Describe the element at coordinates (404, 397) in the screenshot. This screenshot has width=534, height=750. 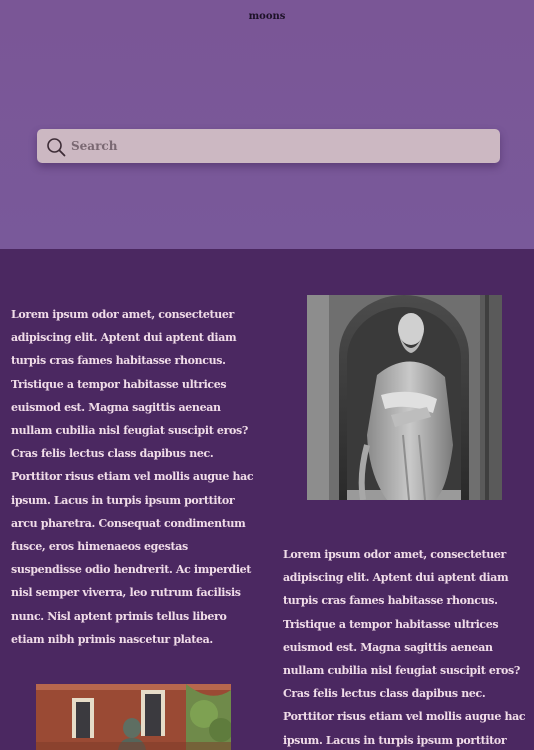
I see `statue-image` at that location.